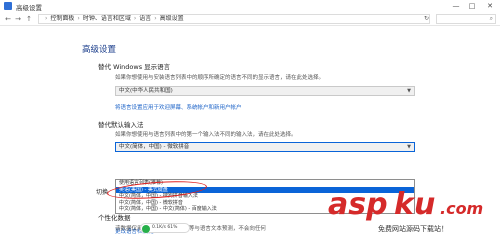 The height and width of the screenshot is (240, 500). I want to click on display-language-heading: 替代 Windows 显示语言, so click(134, 67).